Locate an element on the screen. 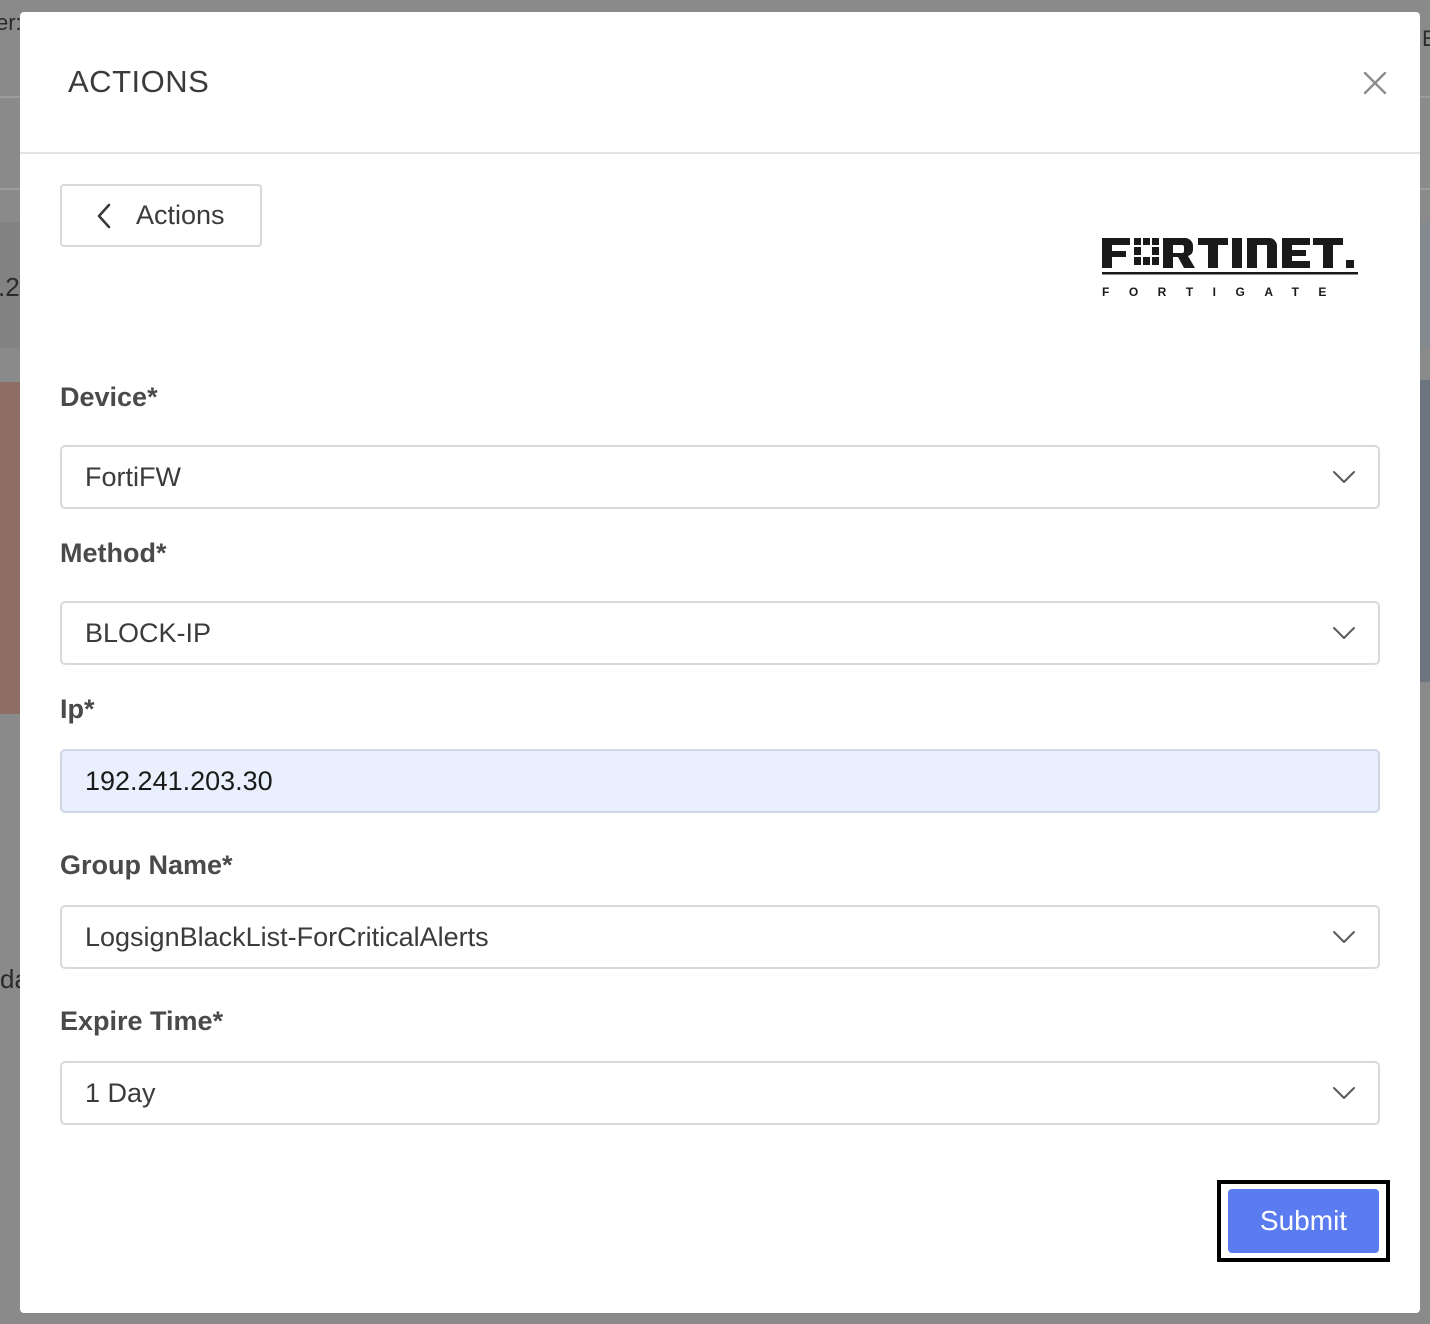 Image resolution: width=1430 pixels, height=1324 pixels. background-text: er: is located at coordinates (11, 22).